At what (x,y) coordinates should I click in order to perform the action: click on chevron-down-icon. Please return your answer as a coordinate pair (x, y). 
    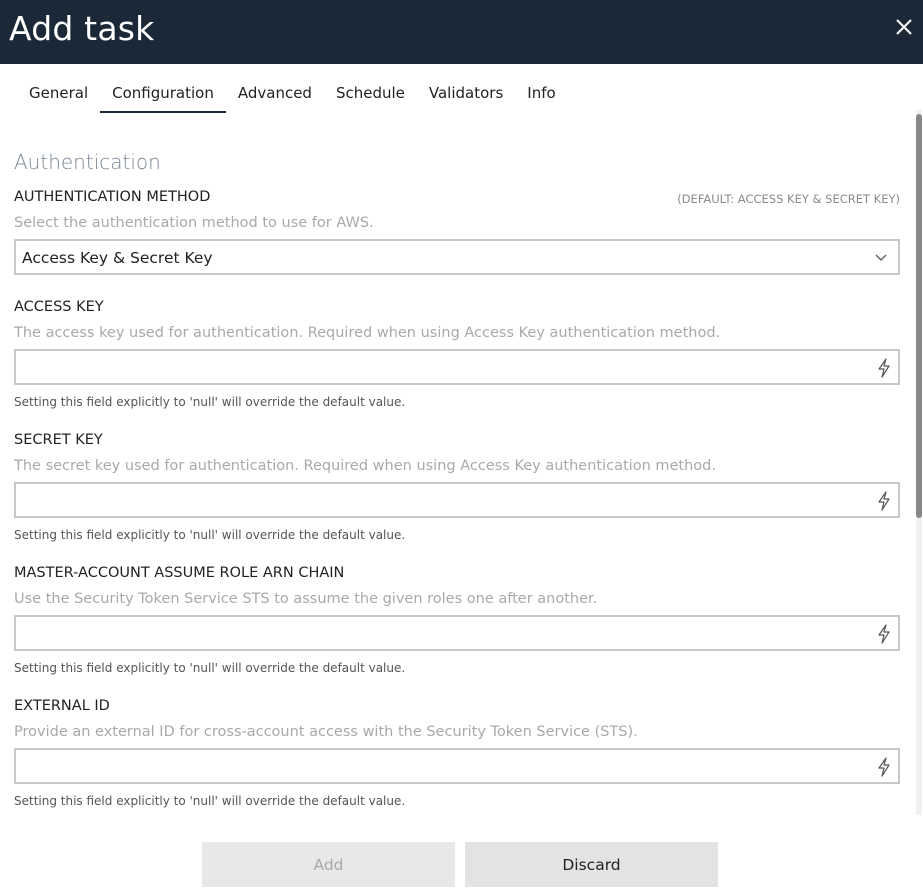
    Looking at the image, I should click on (881, 257).